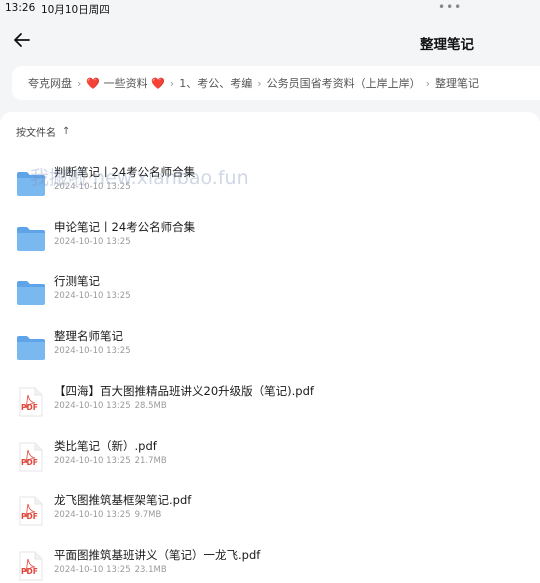  I want to click on folder-row: 行测笔记 2024-10-10 13:25, so click(270, 295).